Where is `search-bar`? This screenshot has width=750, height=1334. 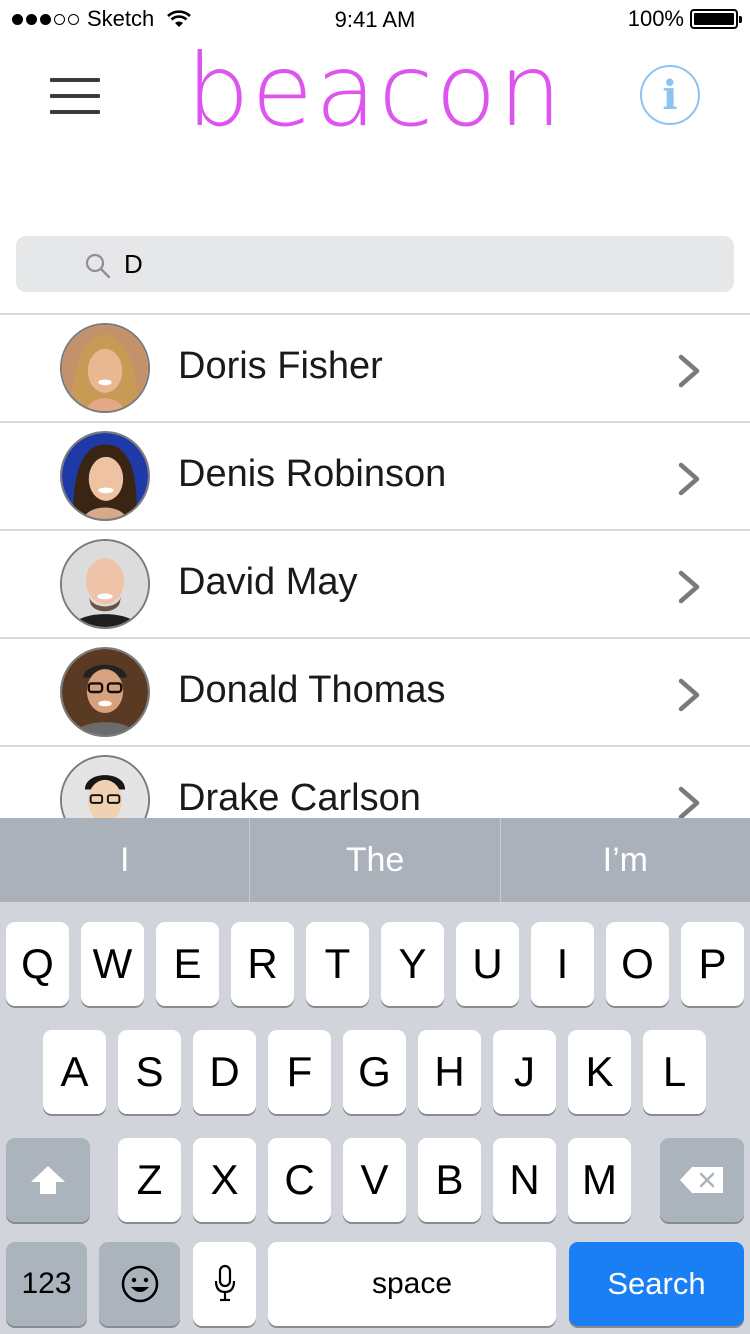 search-bar is located at coordinates (375, 264).